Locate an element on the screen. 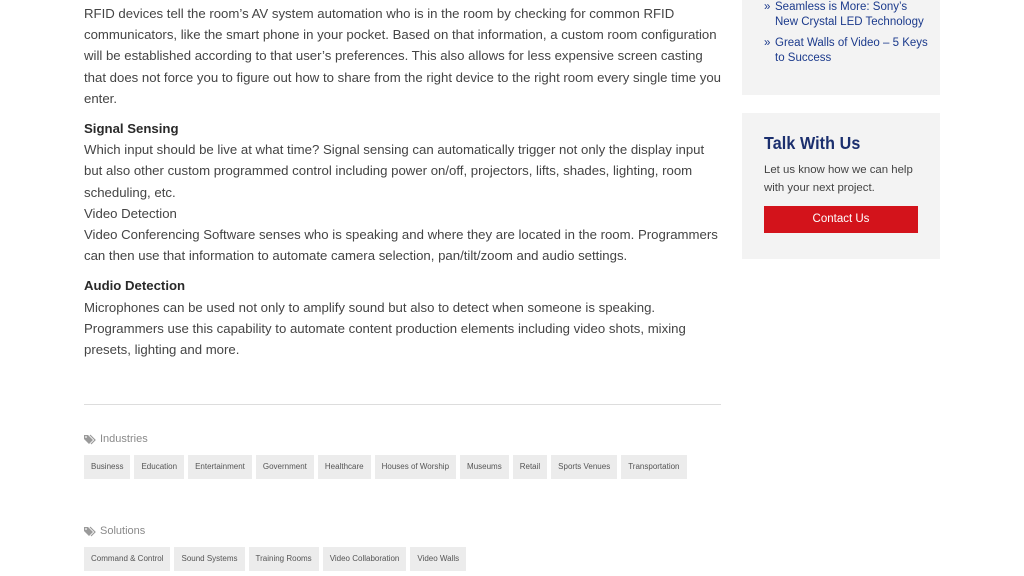 The height and width of the screenshot is (576, 1024). industry-tag: Government is located at coordinates (284, 467).